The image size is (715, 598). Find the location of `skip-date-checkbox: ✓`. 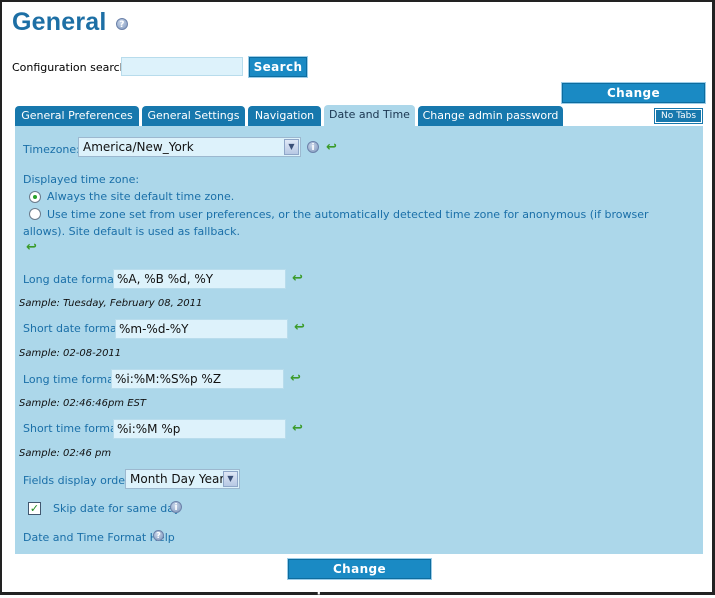

skip-date-checkbox: ✓ is located at coordinates (34, 508).